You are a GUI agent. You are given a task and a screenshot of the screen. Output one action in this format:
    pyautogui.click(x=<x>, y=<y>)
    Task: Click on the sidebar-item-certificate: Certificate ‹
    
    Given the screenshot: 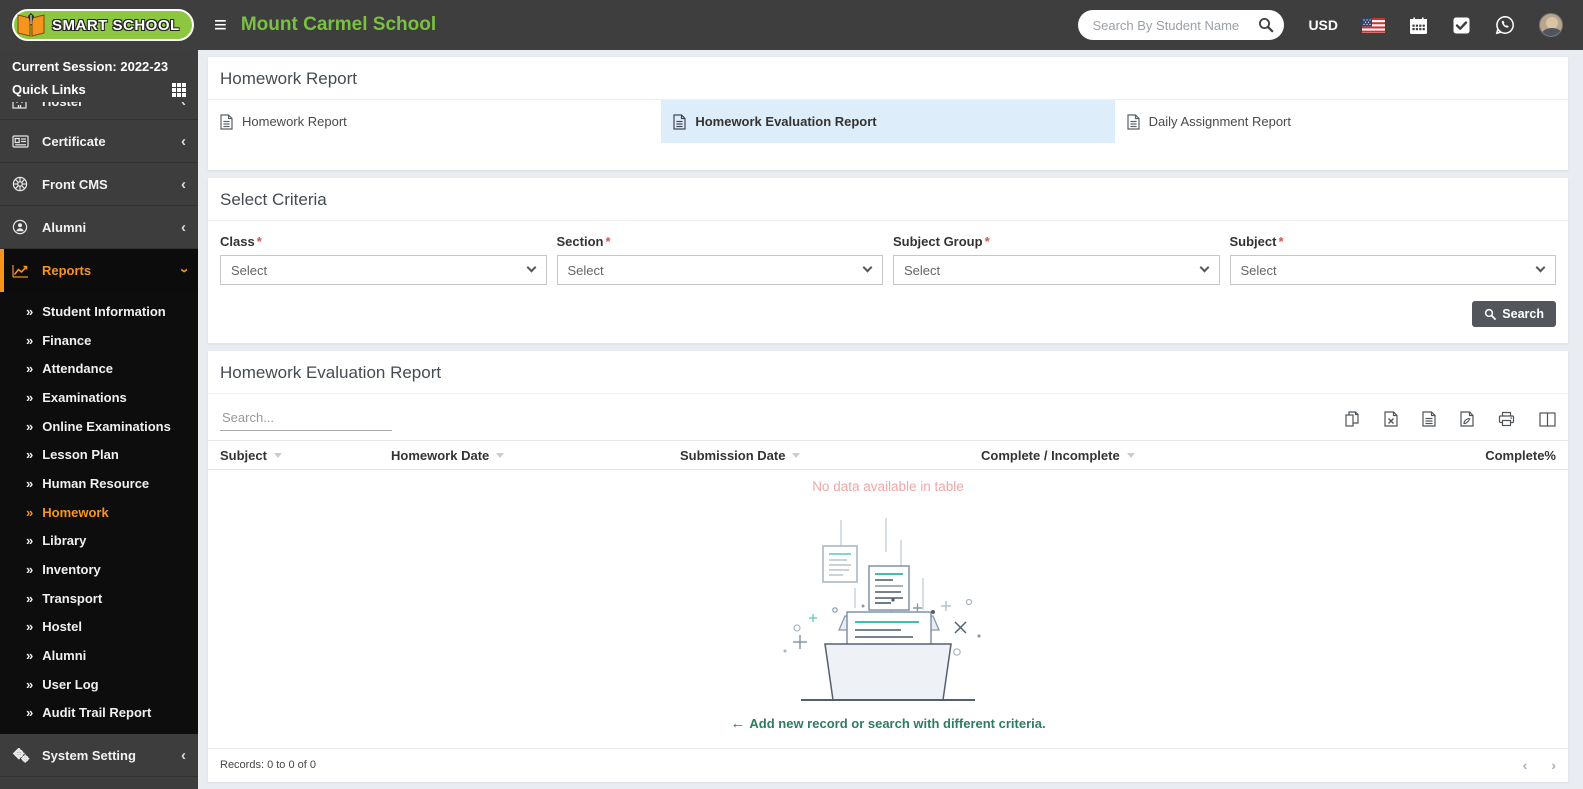 What is the action you would take?
    pyautogui.click(x=99, y=141)
    